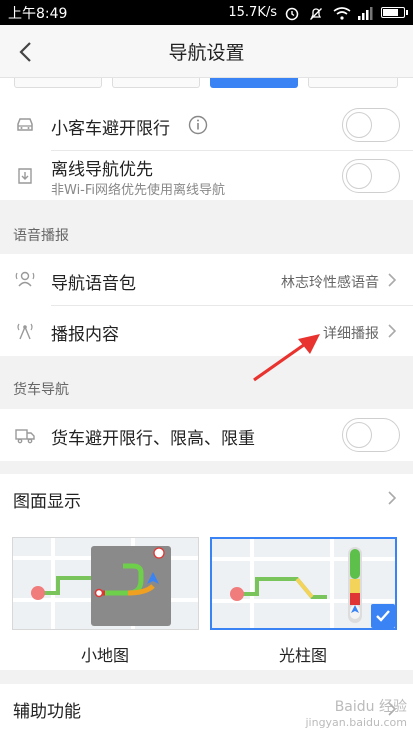 The width and height of the screenshot is (413, 733). Describe the element at coordinates (198, 125) in the screenshot. I see `info-icon` at that location.